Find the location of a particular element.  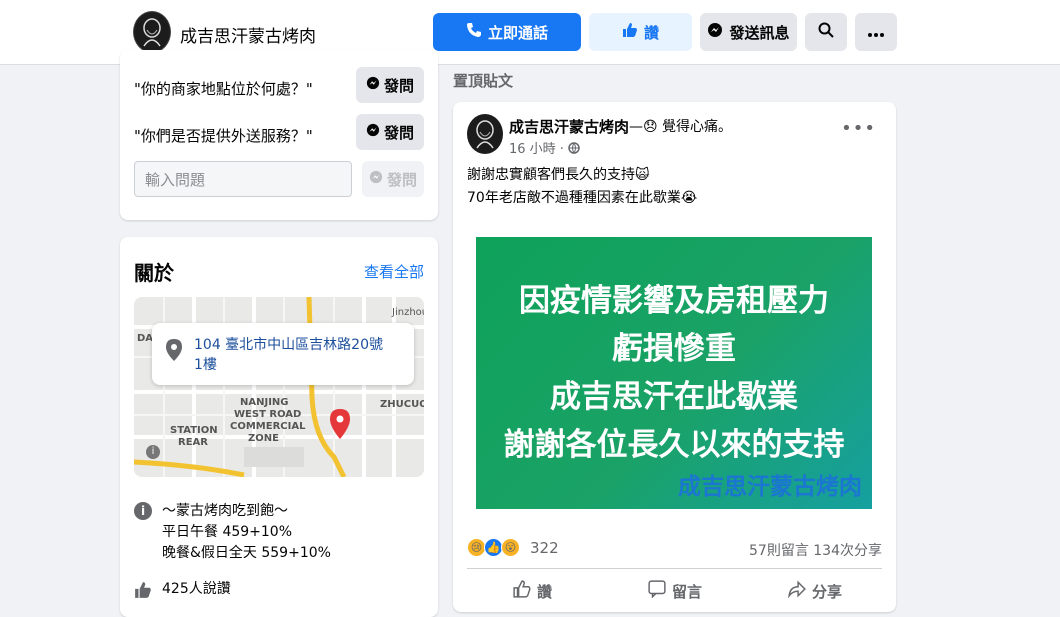

question-input: 輸入問題 is located at coordinates (243, 179).